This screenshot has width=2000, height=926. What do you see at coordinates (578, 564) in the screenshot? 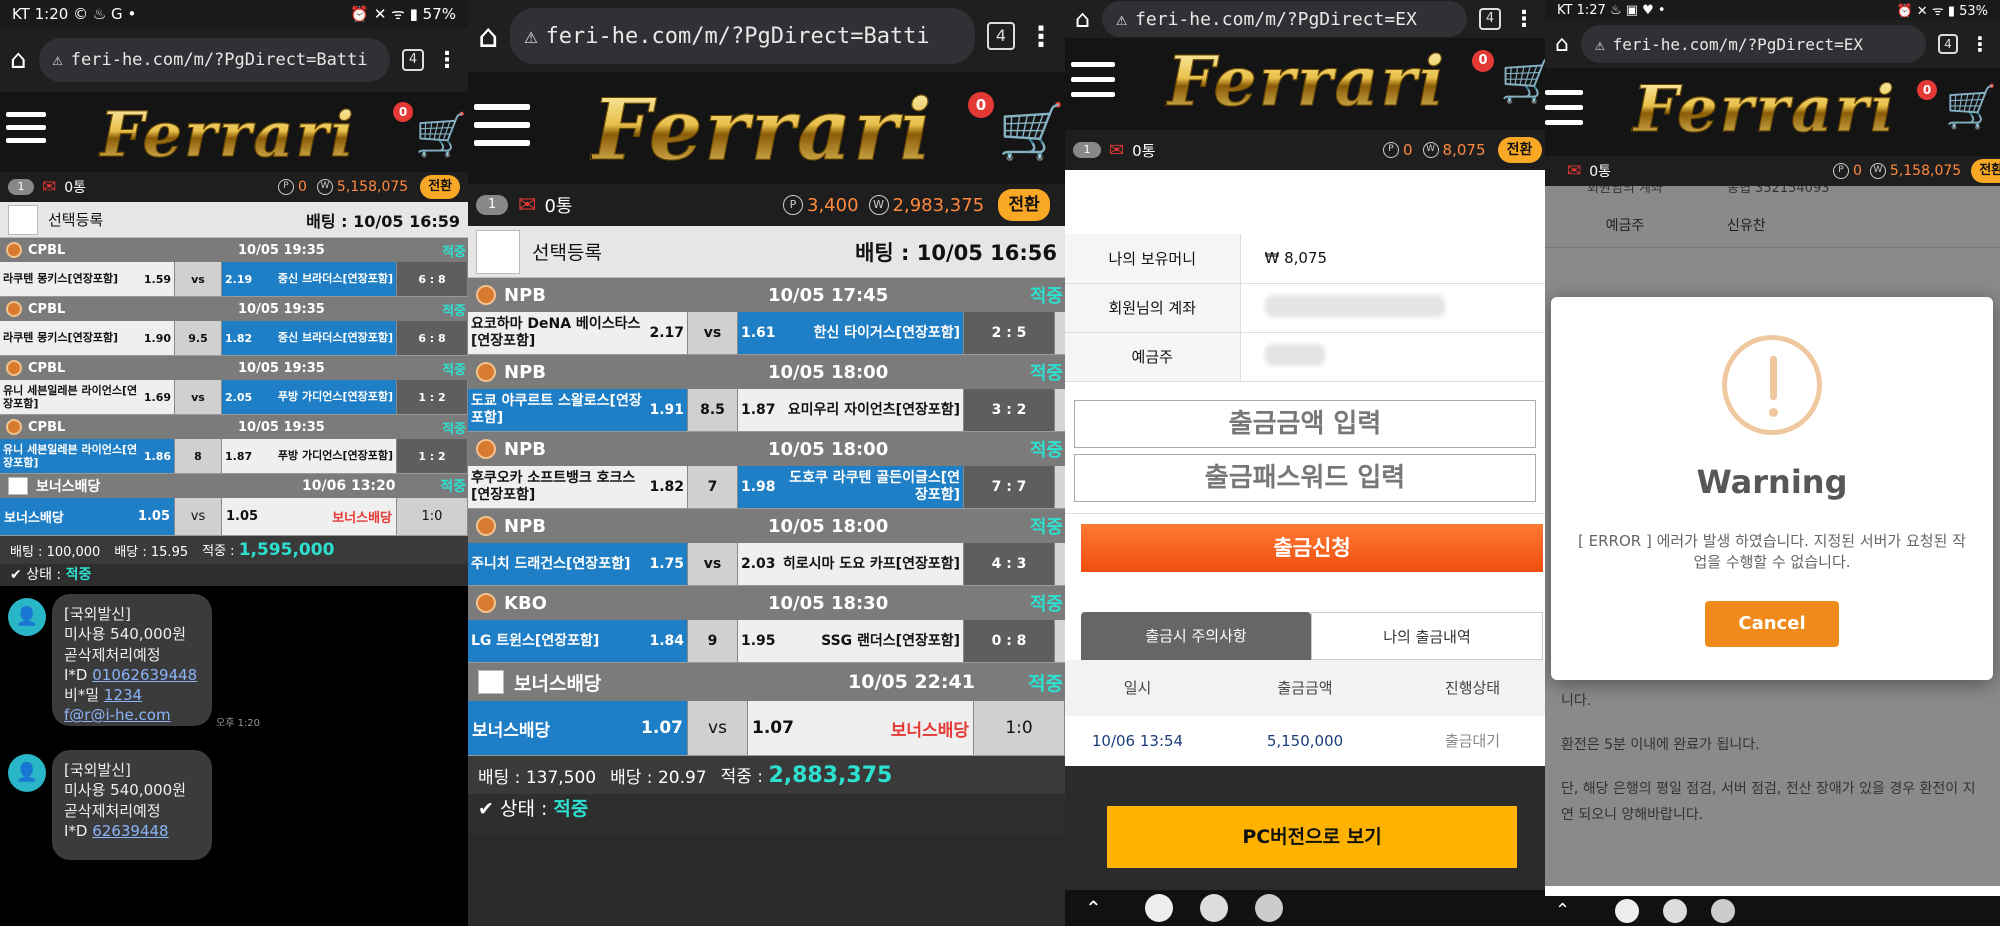
I see `home-selection: 주니치 드래건스[연장포함] 1.75` at bounding box center [578, 564].